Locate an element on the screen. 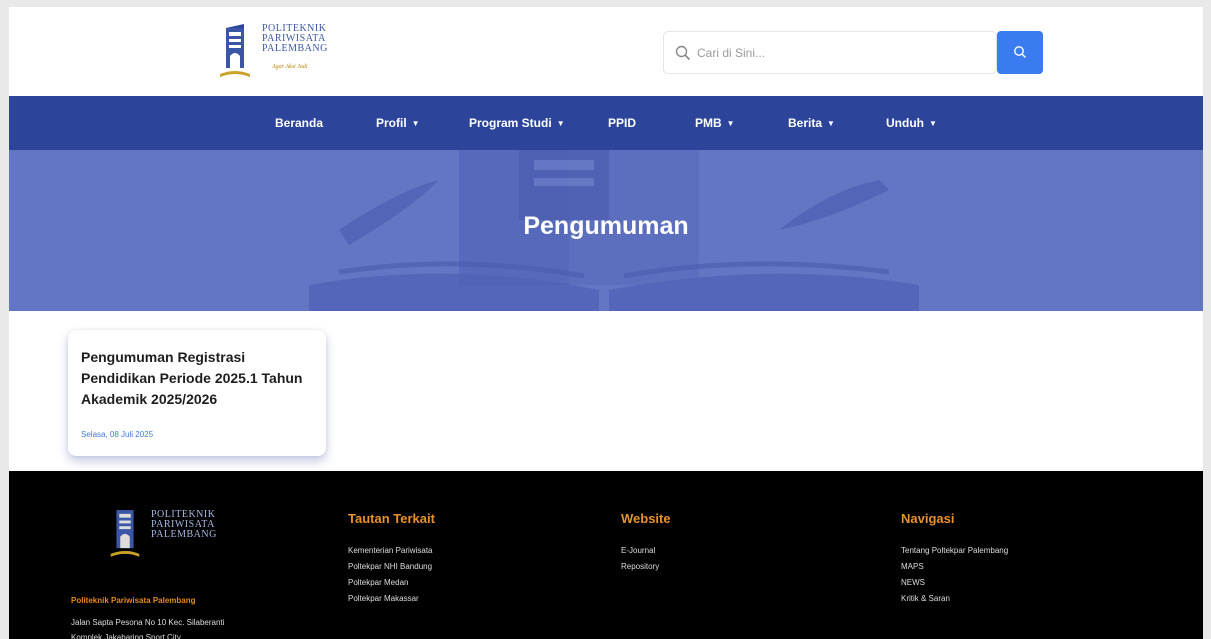 Image resolution: width=1211 pixels, height=639 pixels. footer-logo-line-3: PALEMBANG is located at coordinates (184, 534).